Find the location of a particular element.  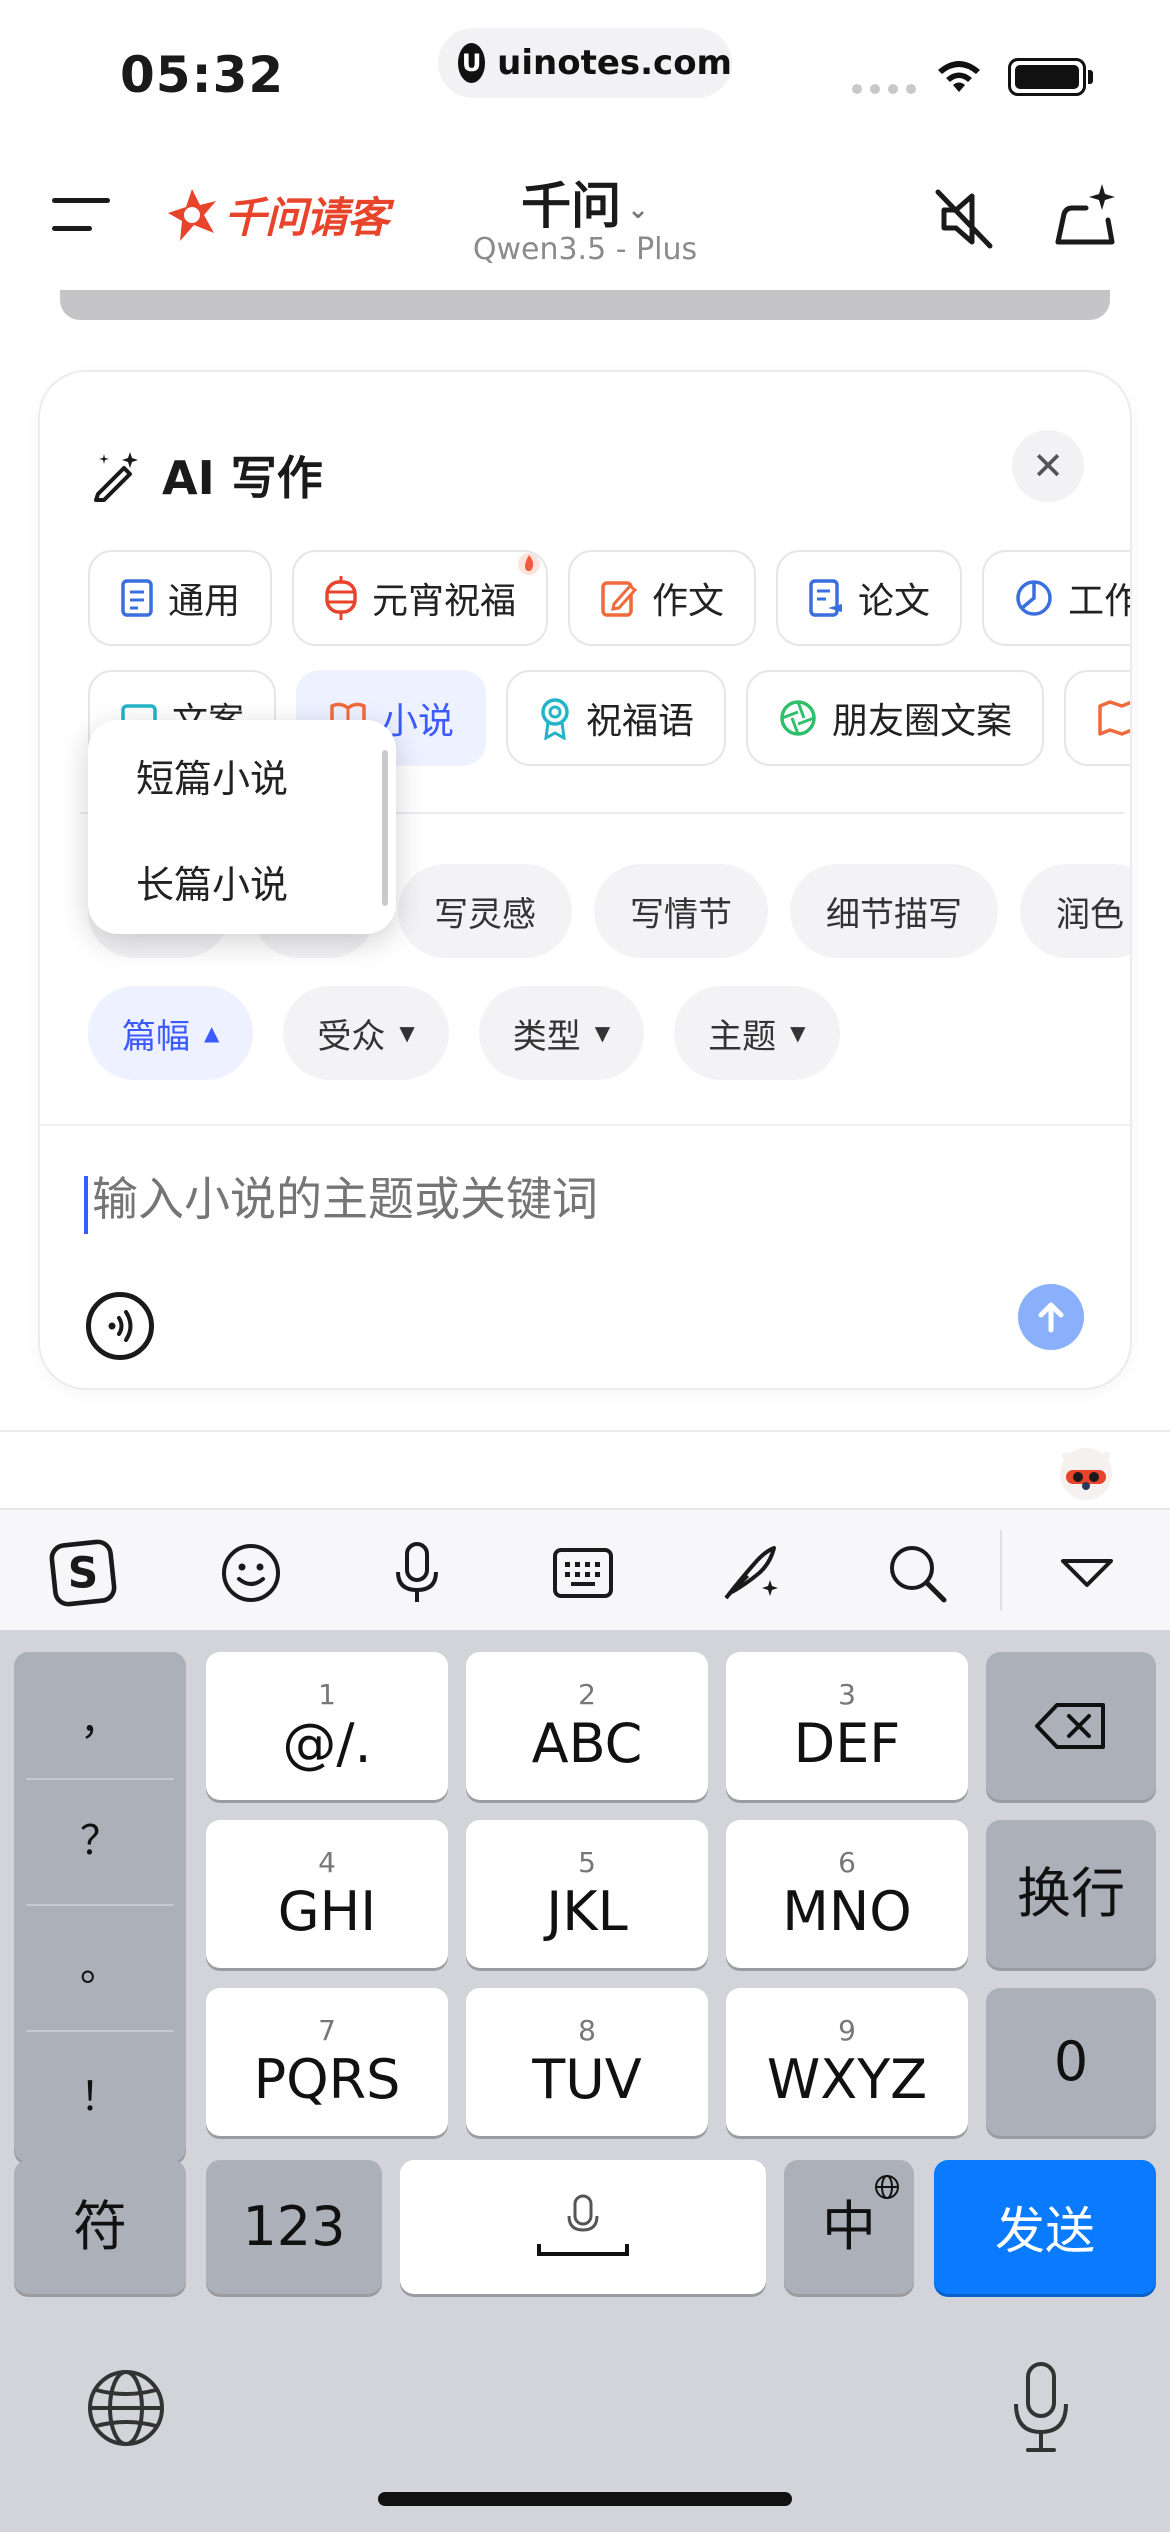

filter-audience: 受众 ▼ is located at coordinates (366, 1033).